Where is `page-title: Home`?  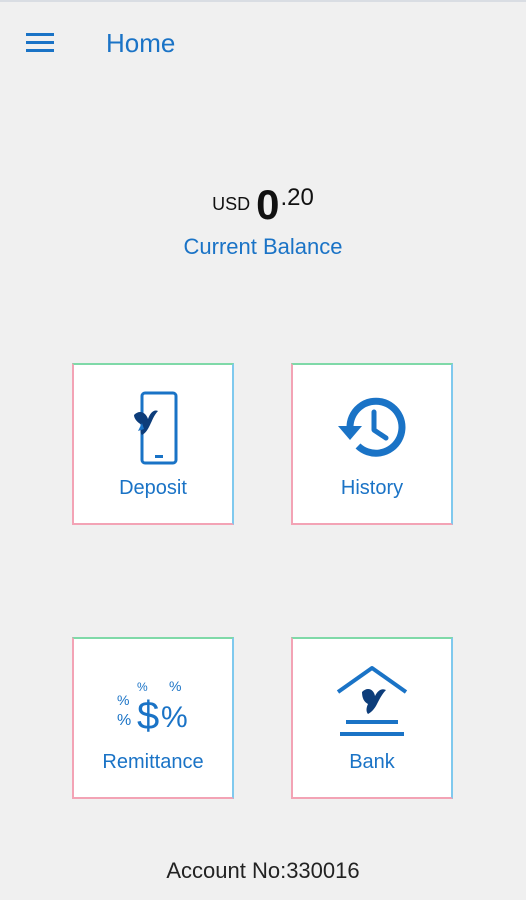
page-title: Home is located at coordinates (141, 43).